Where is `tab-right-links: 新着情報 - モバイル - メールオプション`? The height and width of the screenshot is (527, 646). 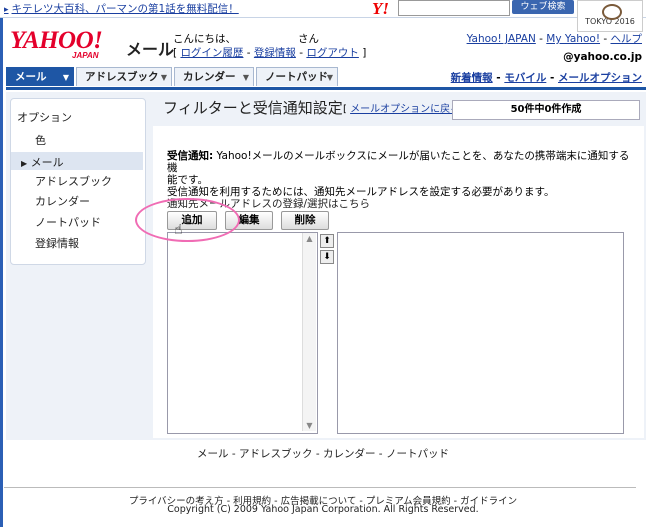
tab-right-links: 新着情報 - モバイル - メールオプション is located at coordinates (546, 78).